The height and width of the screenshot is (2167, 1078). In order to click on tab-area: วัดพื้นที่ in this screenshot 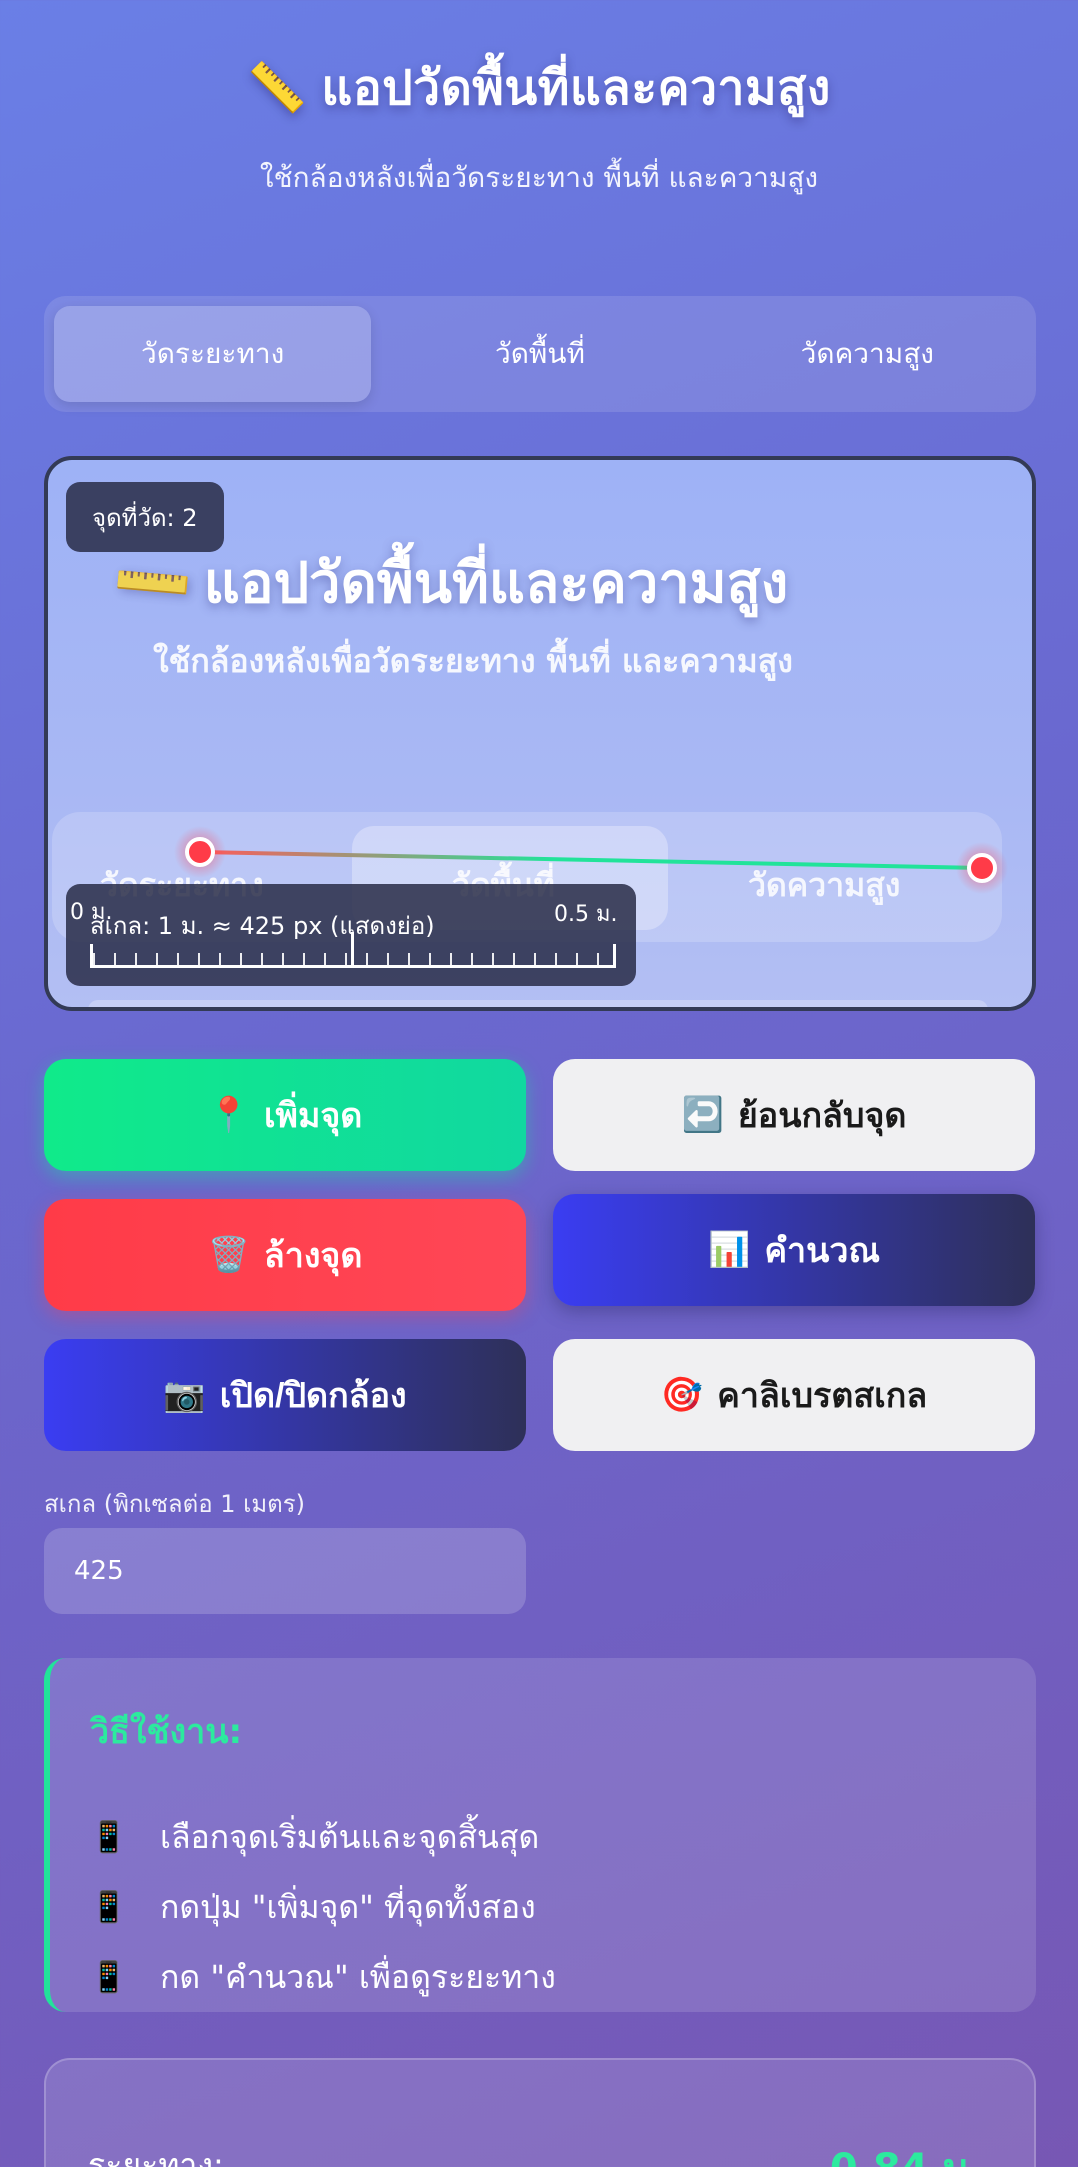, I will do `click(539, 354)`.